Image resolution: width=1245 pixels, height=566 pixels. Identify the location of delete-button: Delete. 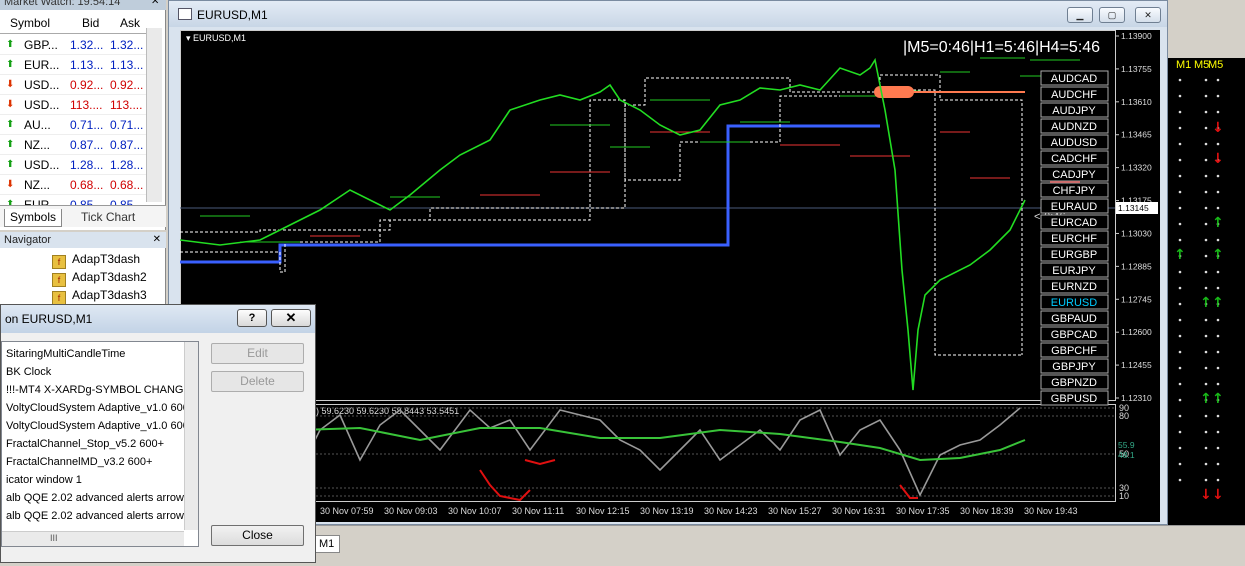
(257, 381).